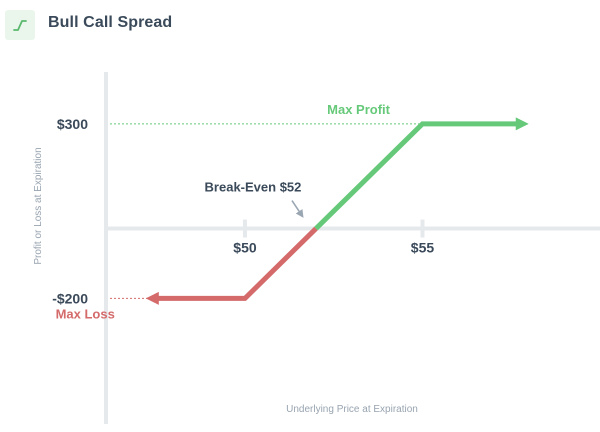 The height and width of the screenshot is (432, 600). Describe the element at coordinates (253, 187) in the screenshot. I see `break-even-label: Break-Even $52` at that location.